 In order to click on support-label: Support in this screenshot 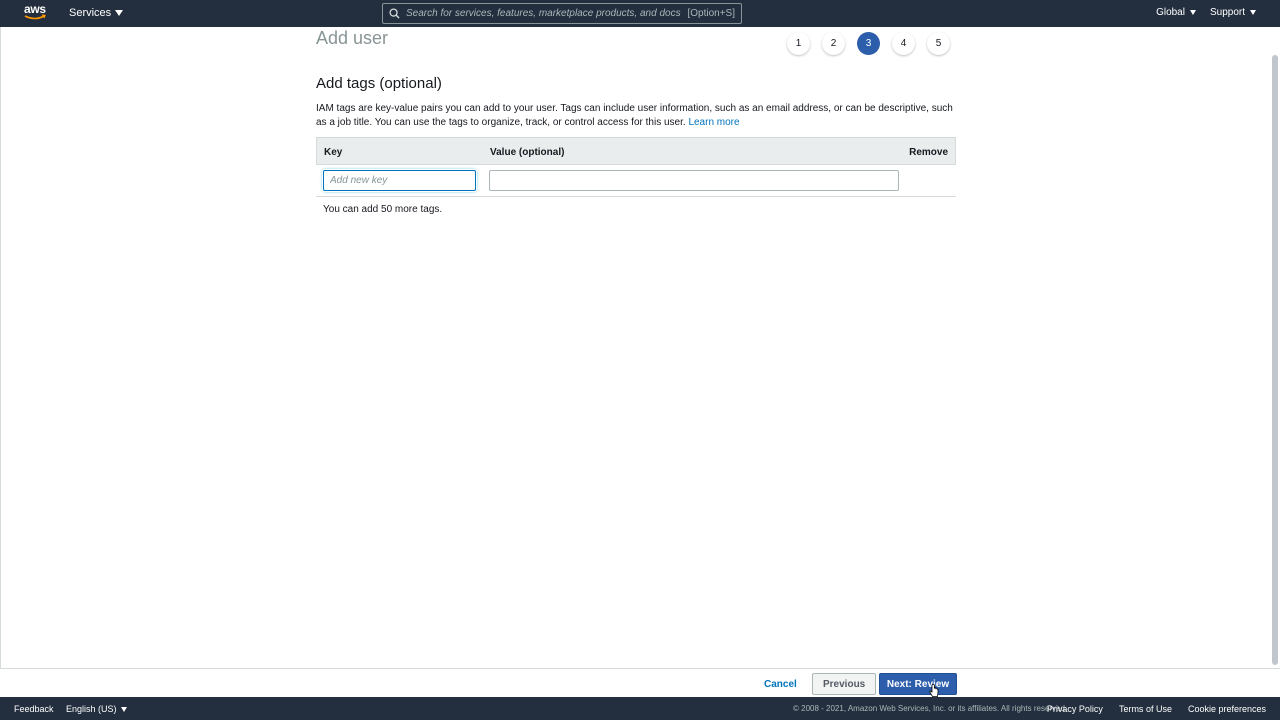, I will do `click(1227, 12)`.